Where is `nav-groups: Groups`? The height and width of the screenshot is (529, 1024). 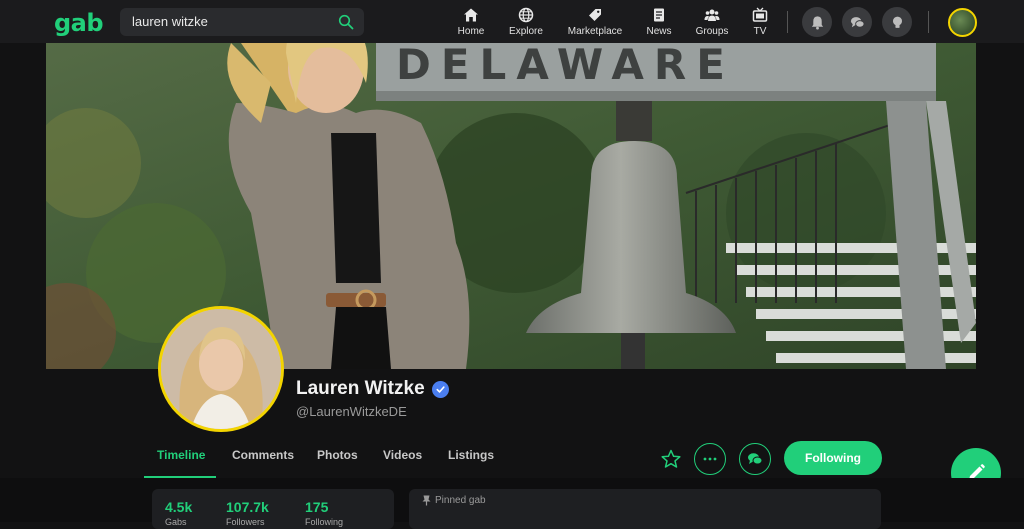
nav-groups: Groups is located at coordinates (712, 21).